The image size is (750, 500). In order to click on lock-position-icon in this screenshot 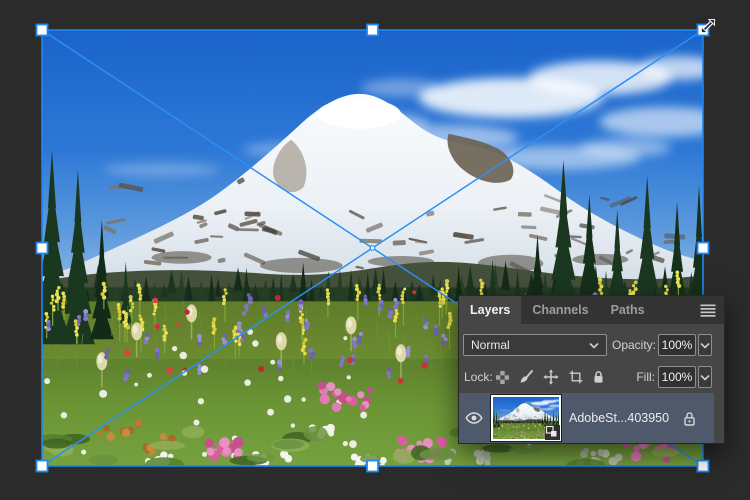, I will do `click(551, 377)`.